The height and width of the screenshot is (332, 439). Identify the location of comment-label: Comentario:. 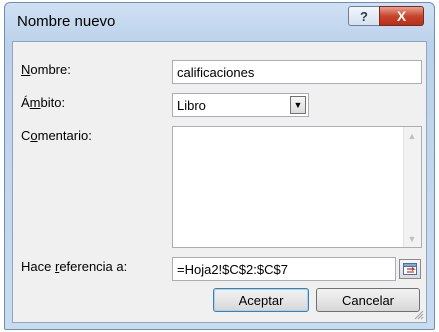
(56, 135).